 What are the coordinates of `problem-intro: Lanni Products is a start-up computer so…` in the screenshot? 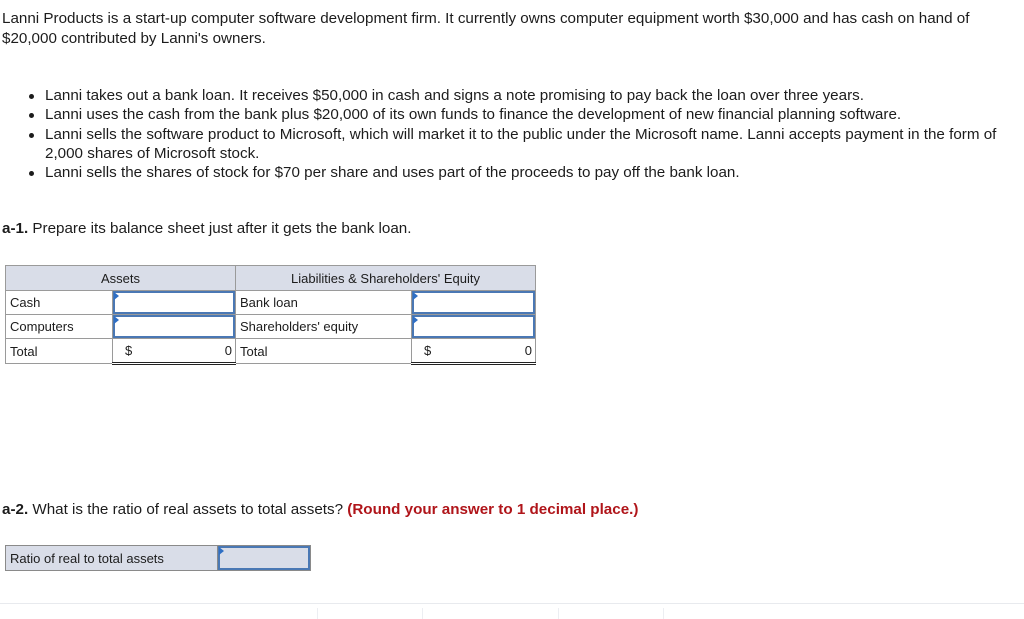 It's located at (486, 28).